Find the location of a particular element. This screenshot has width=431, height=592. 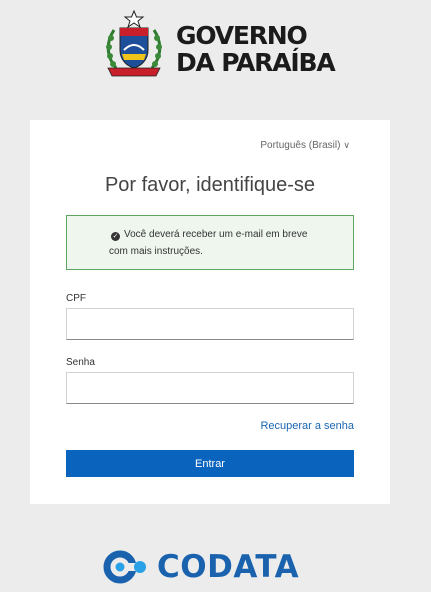

language-selector: Português (Brasil) ∨ is located at coordinates (305, 145).